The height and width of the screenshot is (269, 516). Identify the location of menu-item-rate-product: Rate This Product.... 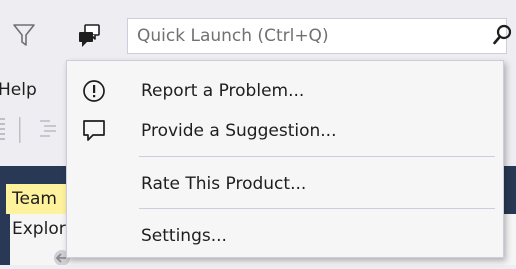
(285, 184).